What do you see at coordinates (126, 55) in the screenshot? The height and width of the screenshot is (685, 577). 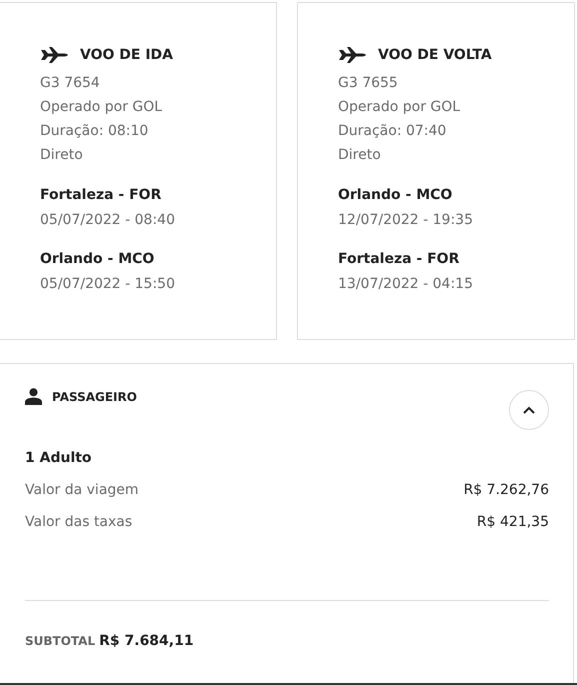 I see `flight-title: VOO DE IDA` at bounding box center [126, 55].